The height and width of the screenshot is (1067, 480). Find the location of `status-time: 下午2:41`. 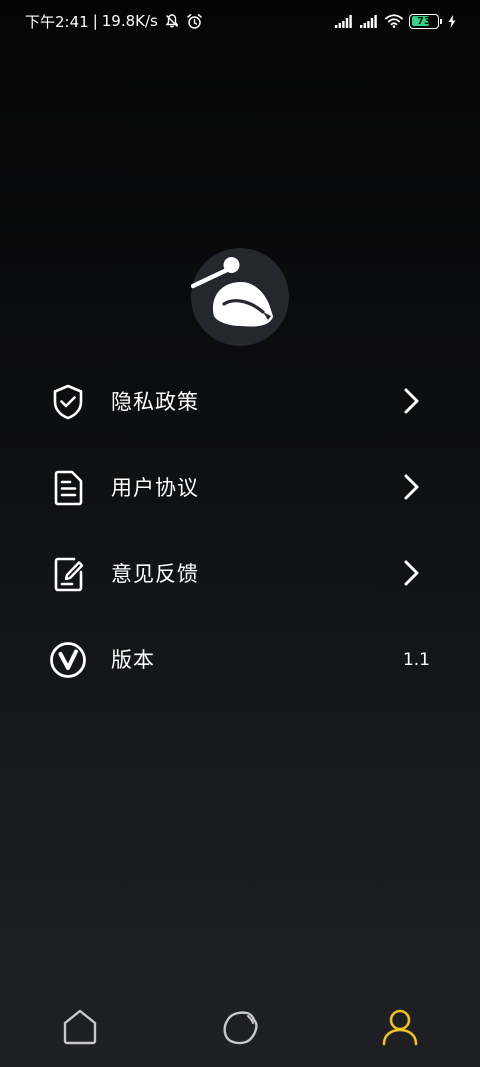

status-time: 下午2:41 is located at coordinates (57, 21).